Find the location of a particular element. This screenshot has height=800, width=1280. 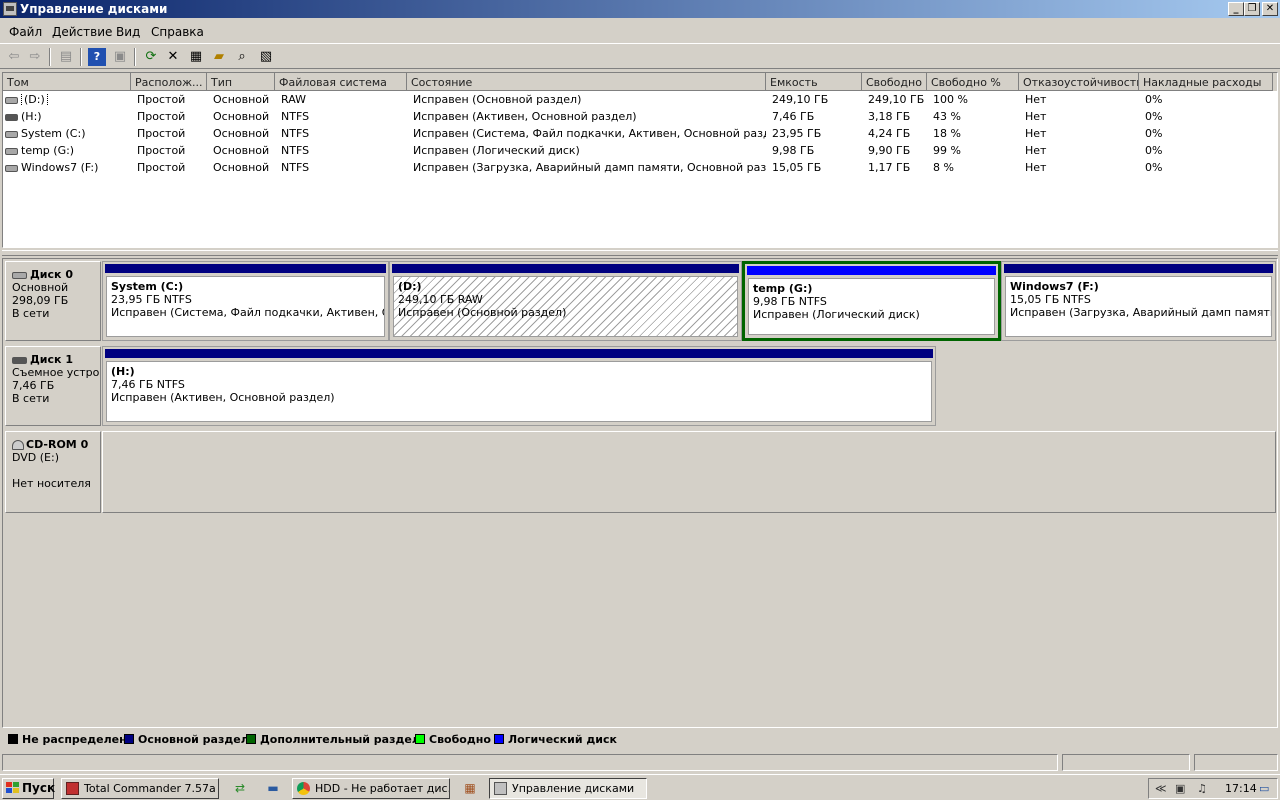

column-header-filesystem: Файловая система is located at coordinates (341, 82).